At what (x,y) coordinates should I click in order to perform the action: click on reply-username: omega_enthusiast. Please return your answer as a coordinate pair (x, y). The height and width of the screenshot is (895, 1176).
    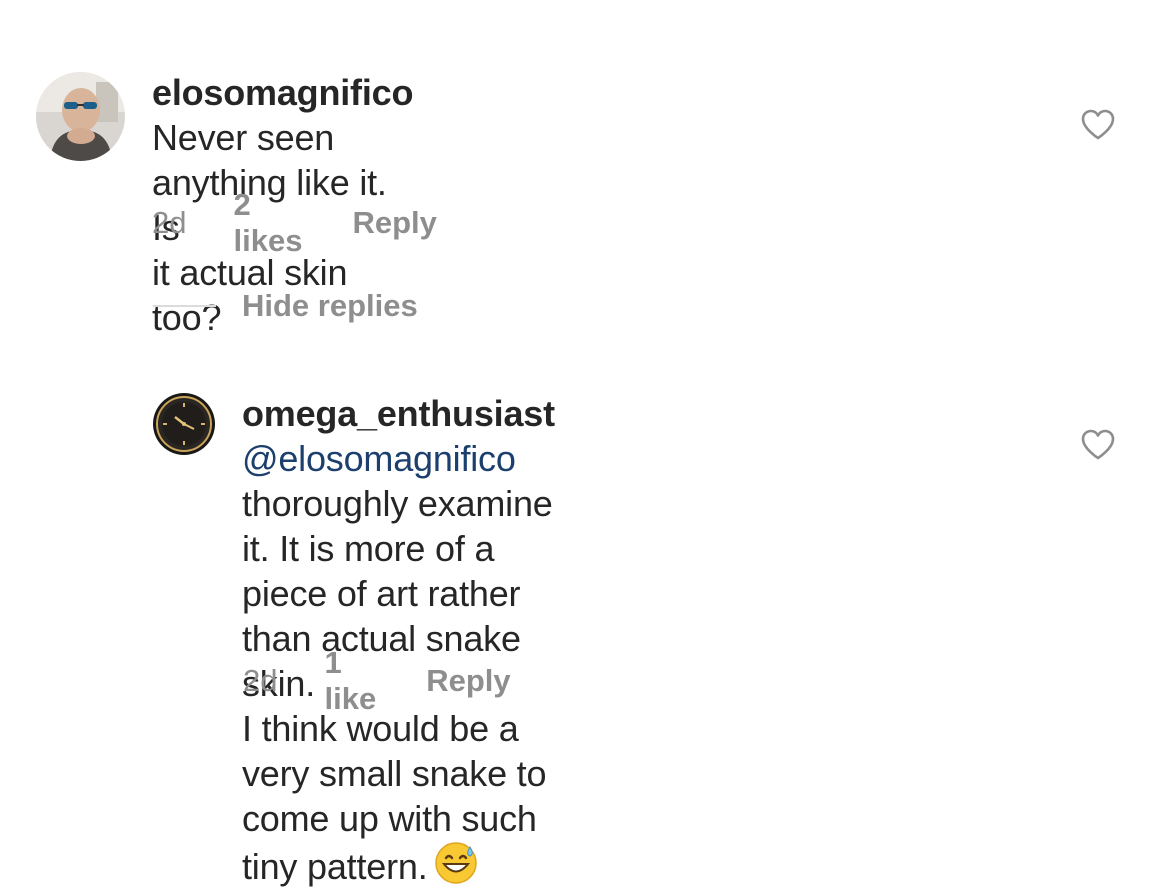
    Looking at the image, I should click on (398, 413).